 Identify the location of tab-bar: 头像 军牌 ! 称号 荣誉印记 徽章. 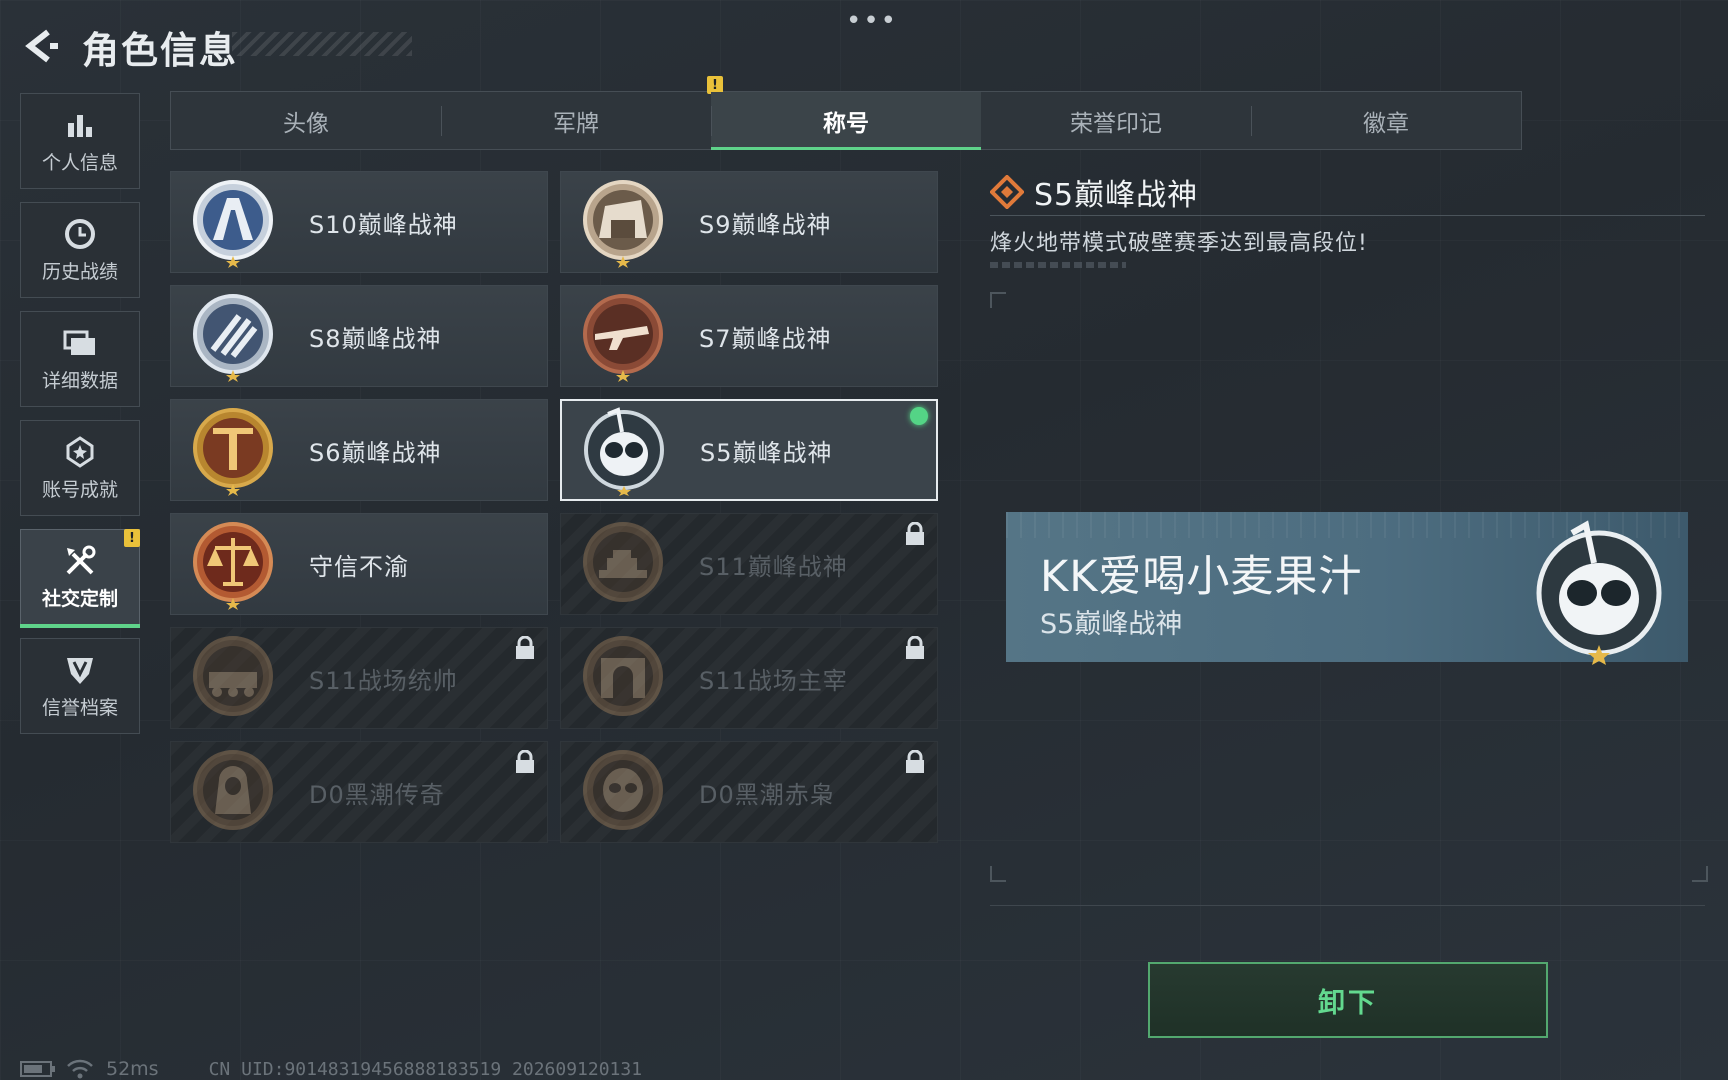
(846, 113).